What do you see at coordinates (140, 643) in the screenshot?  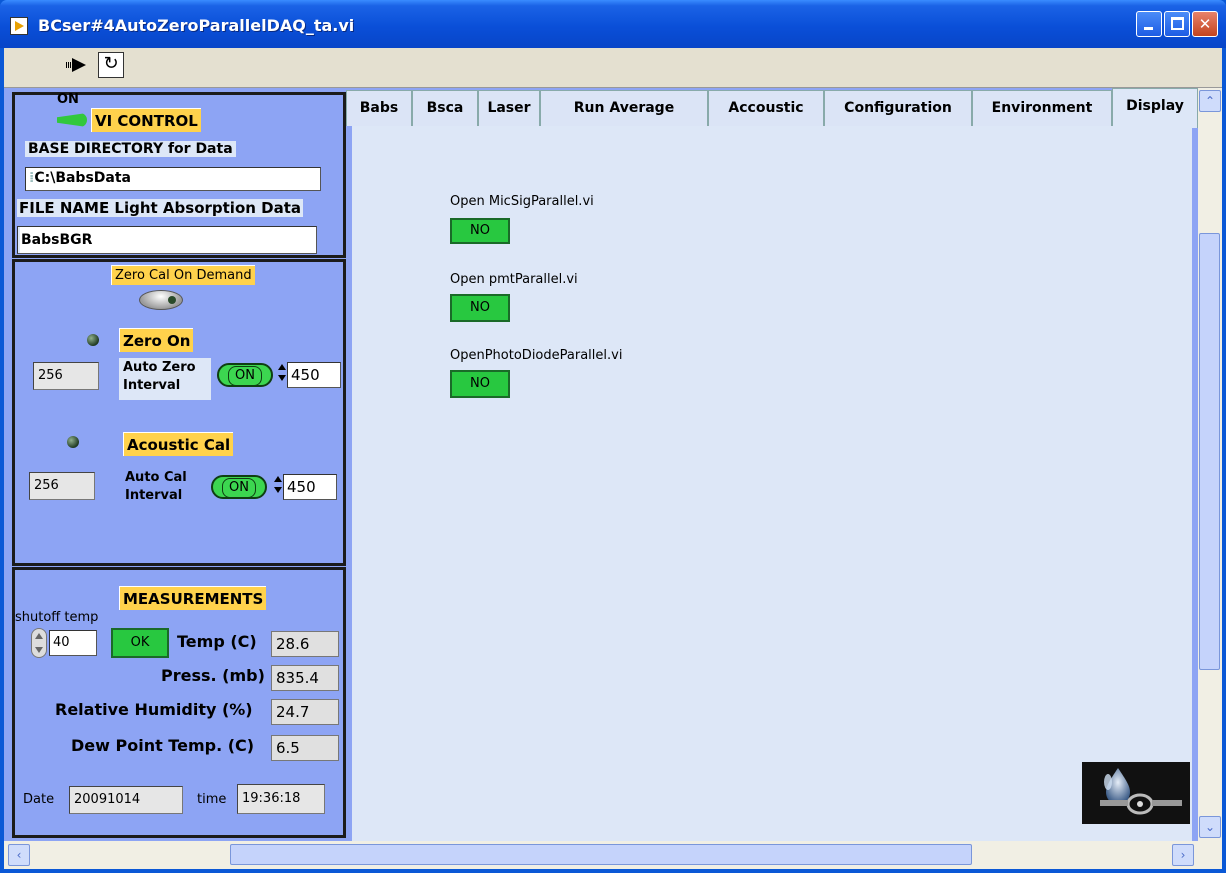 I see `ok-button: OK` at bounding box center [140, 643].